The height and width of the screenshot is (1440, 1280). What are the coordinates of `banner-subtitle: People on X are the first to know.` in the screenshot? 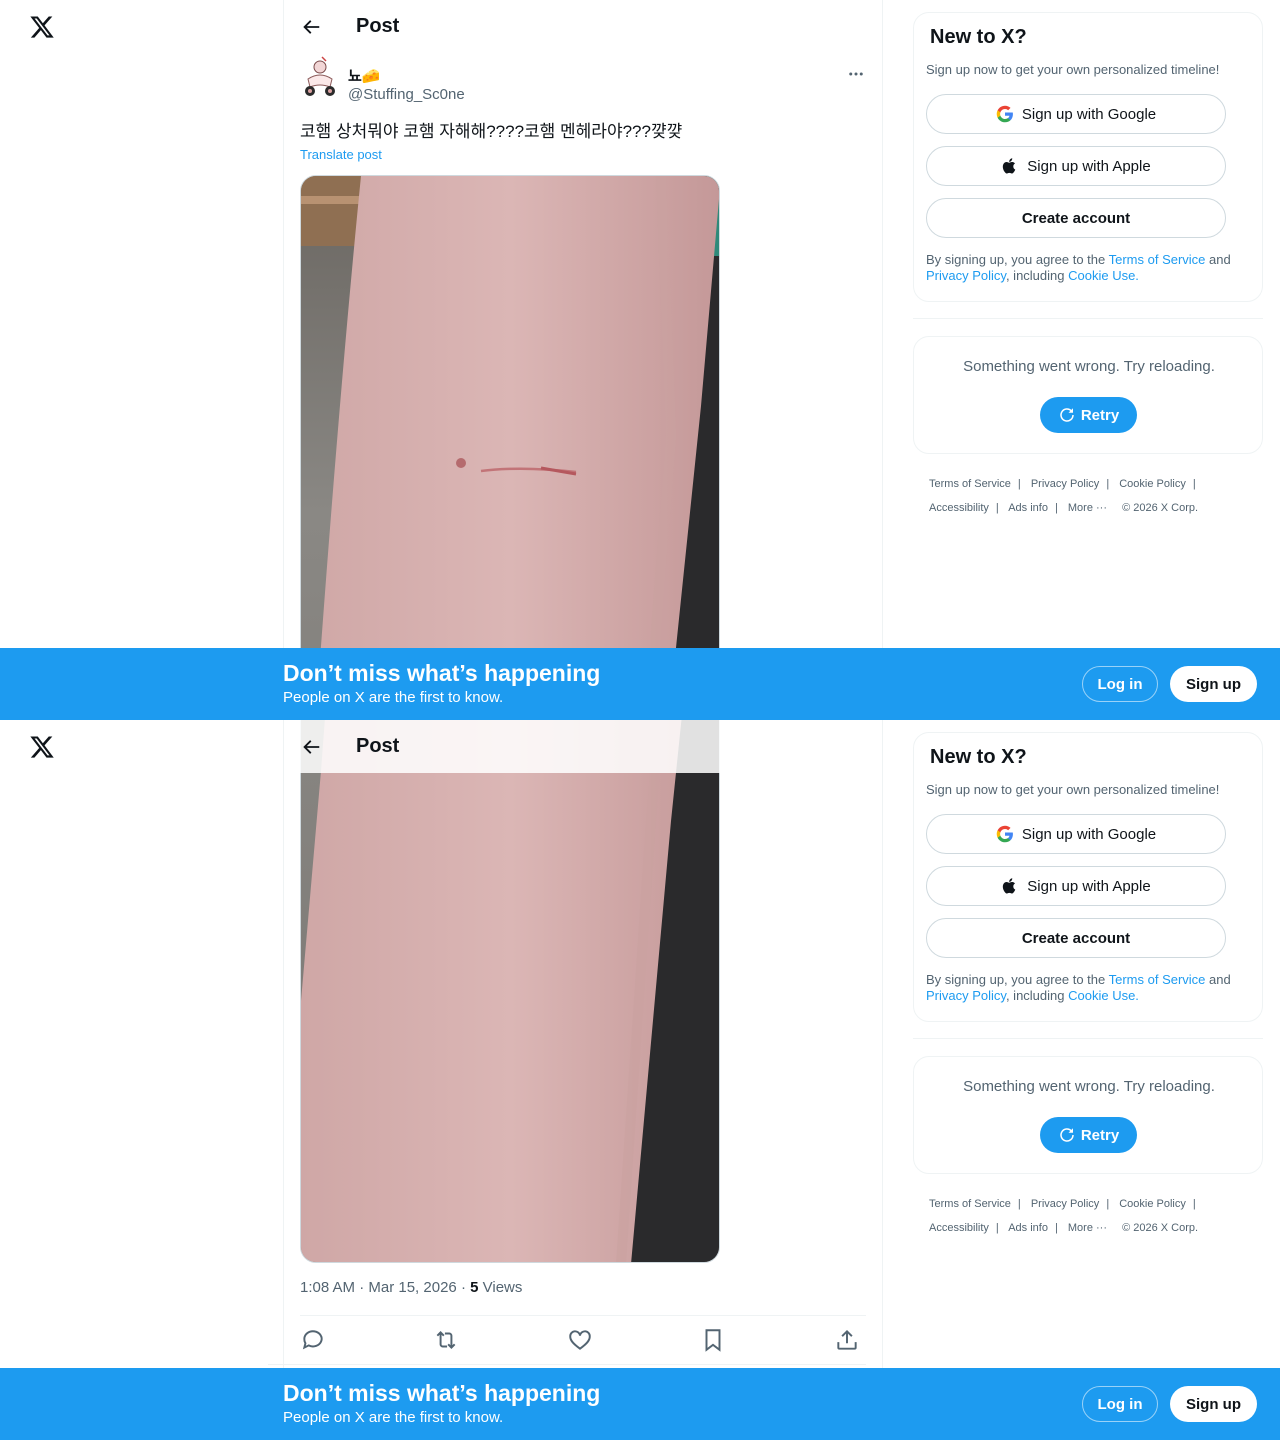 It's located at (393, 697).